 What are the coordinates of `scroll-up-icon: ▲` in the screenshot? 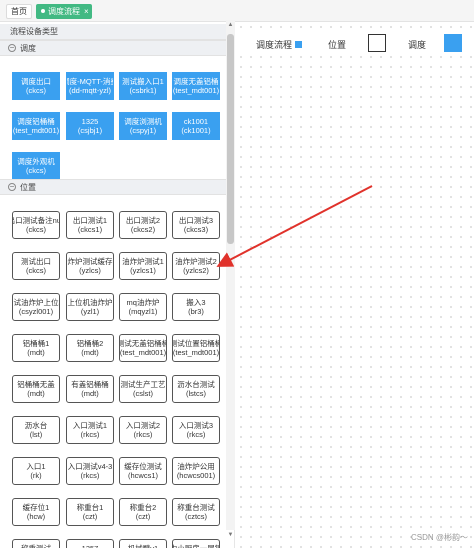 It's located at (230, 25).